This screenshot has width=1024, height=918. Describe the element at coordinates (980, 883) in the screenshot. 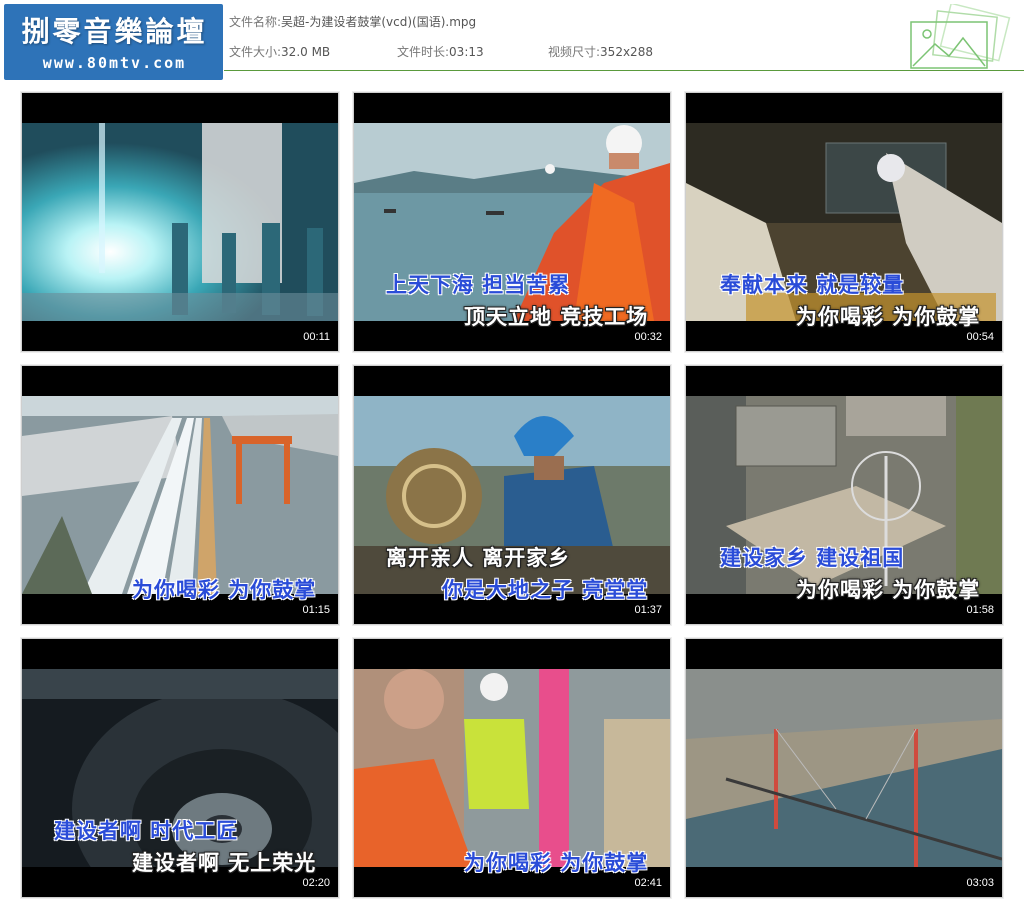

I see `timestamp-label: 03:03` at that location.